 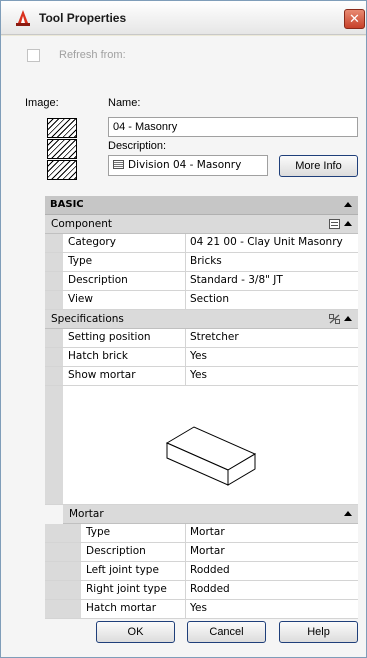 What do you see at coordinates (183, 18) in the screenshot?
I see `title-bar: Tool Properties ✕` at bounding box center [183, 18].